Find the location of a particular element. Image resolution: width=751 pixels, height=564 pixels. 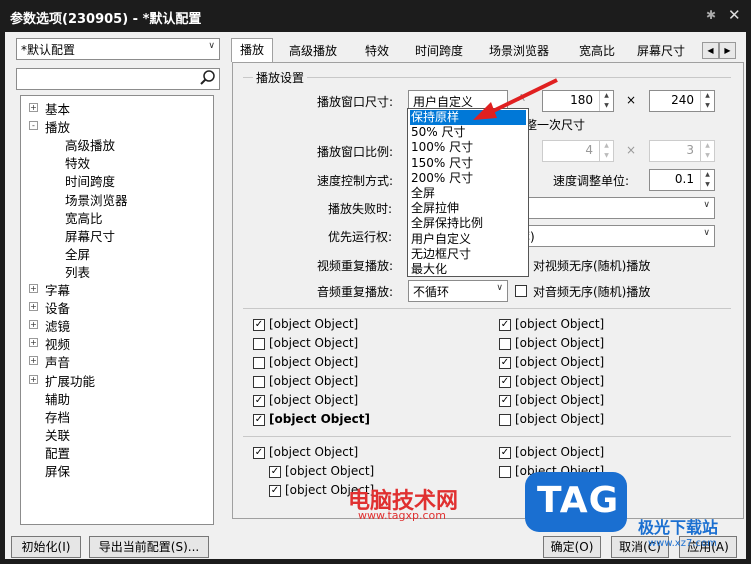

tree-item: 视频 is located at coordinates (57, 343).